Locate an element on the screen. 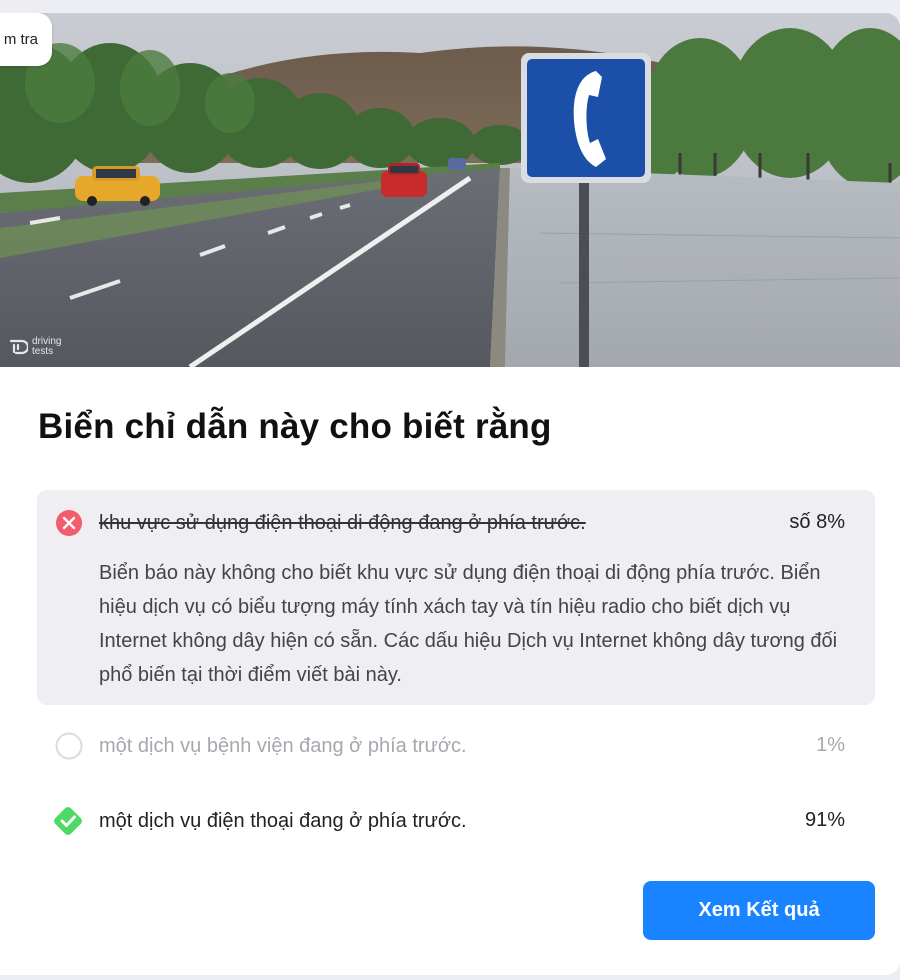 The image size is (900, 980). radio-empty-icon is located at coordinates (69, 746).